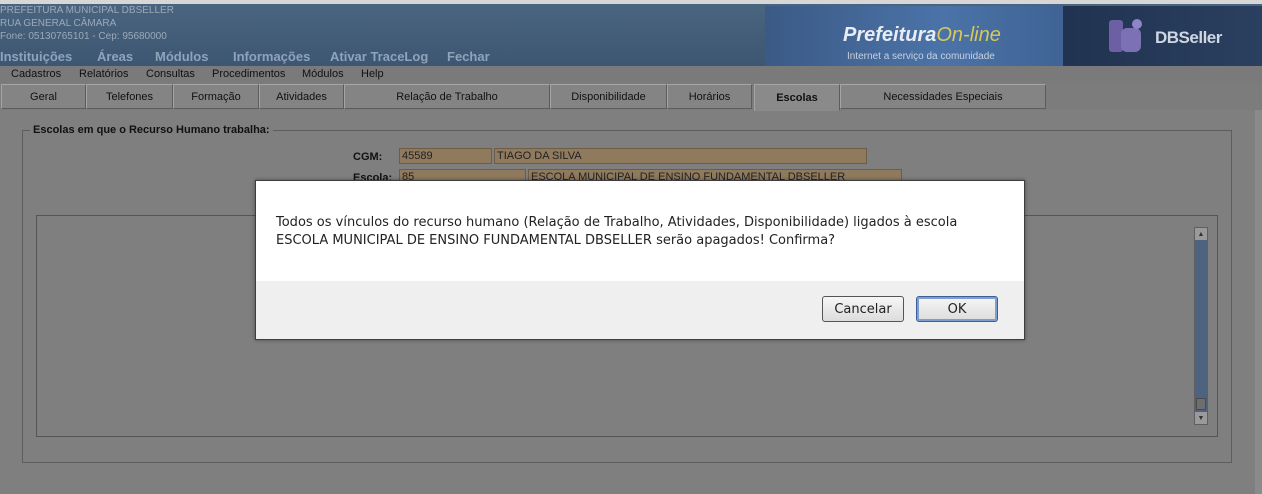  Describe the element at coordinates (640, 310) in the screenshot. I see `dialog-footer: Cancelar OK` at that location.